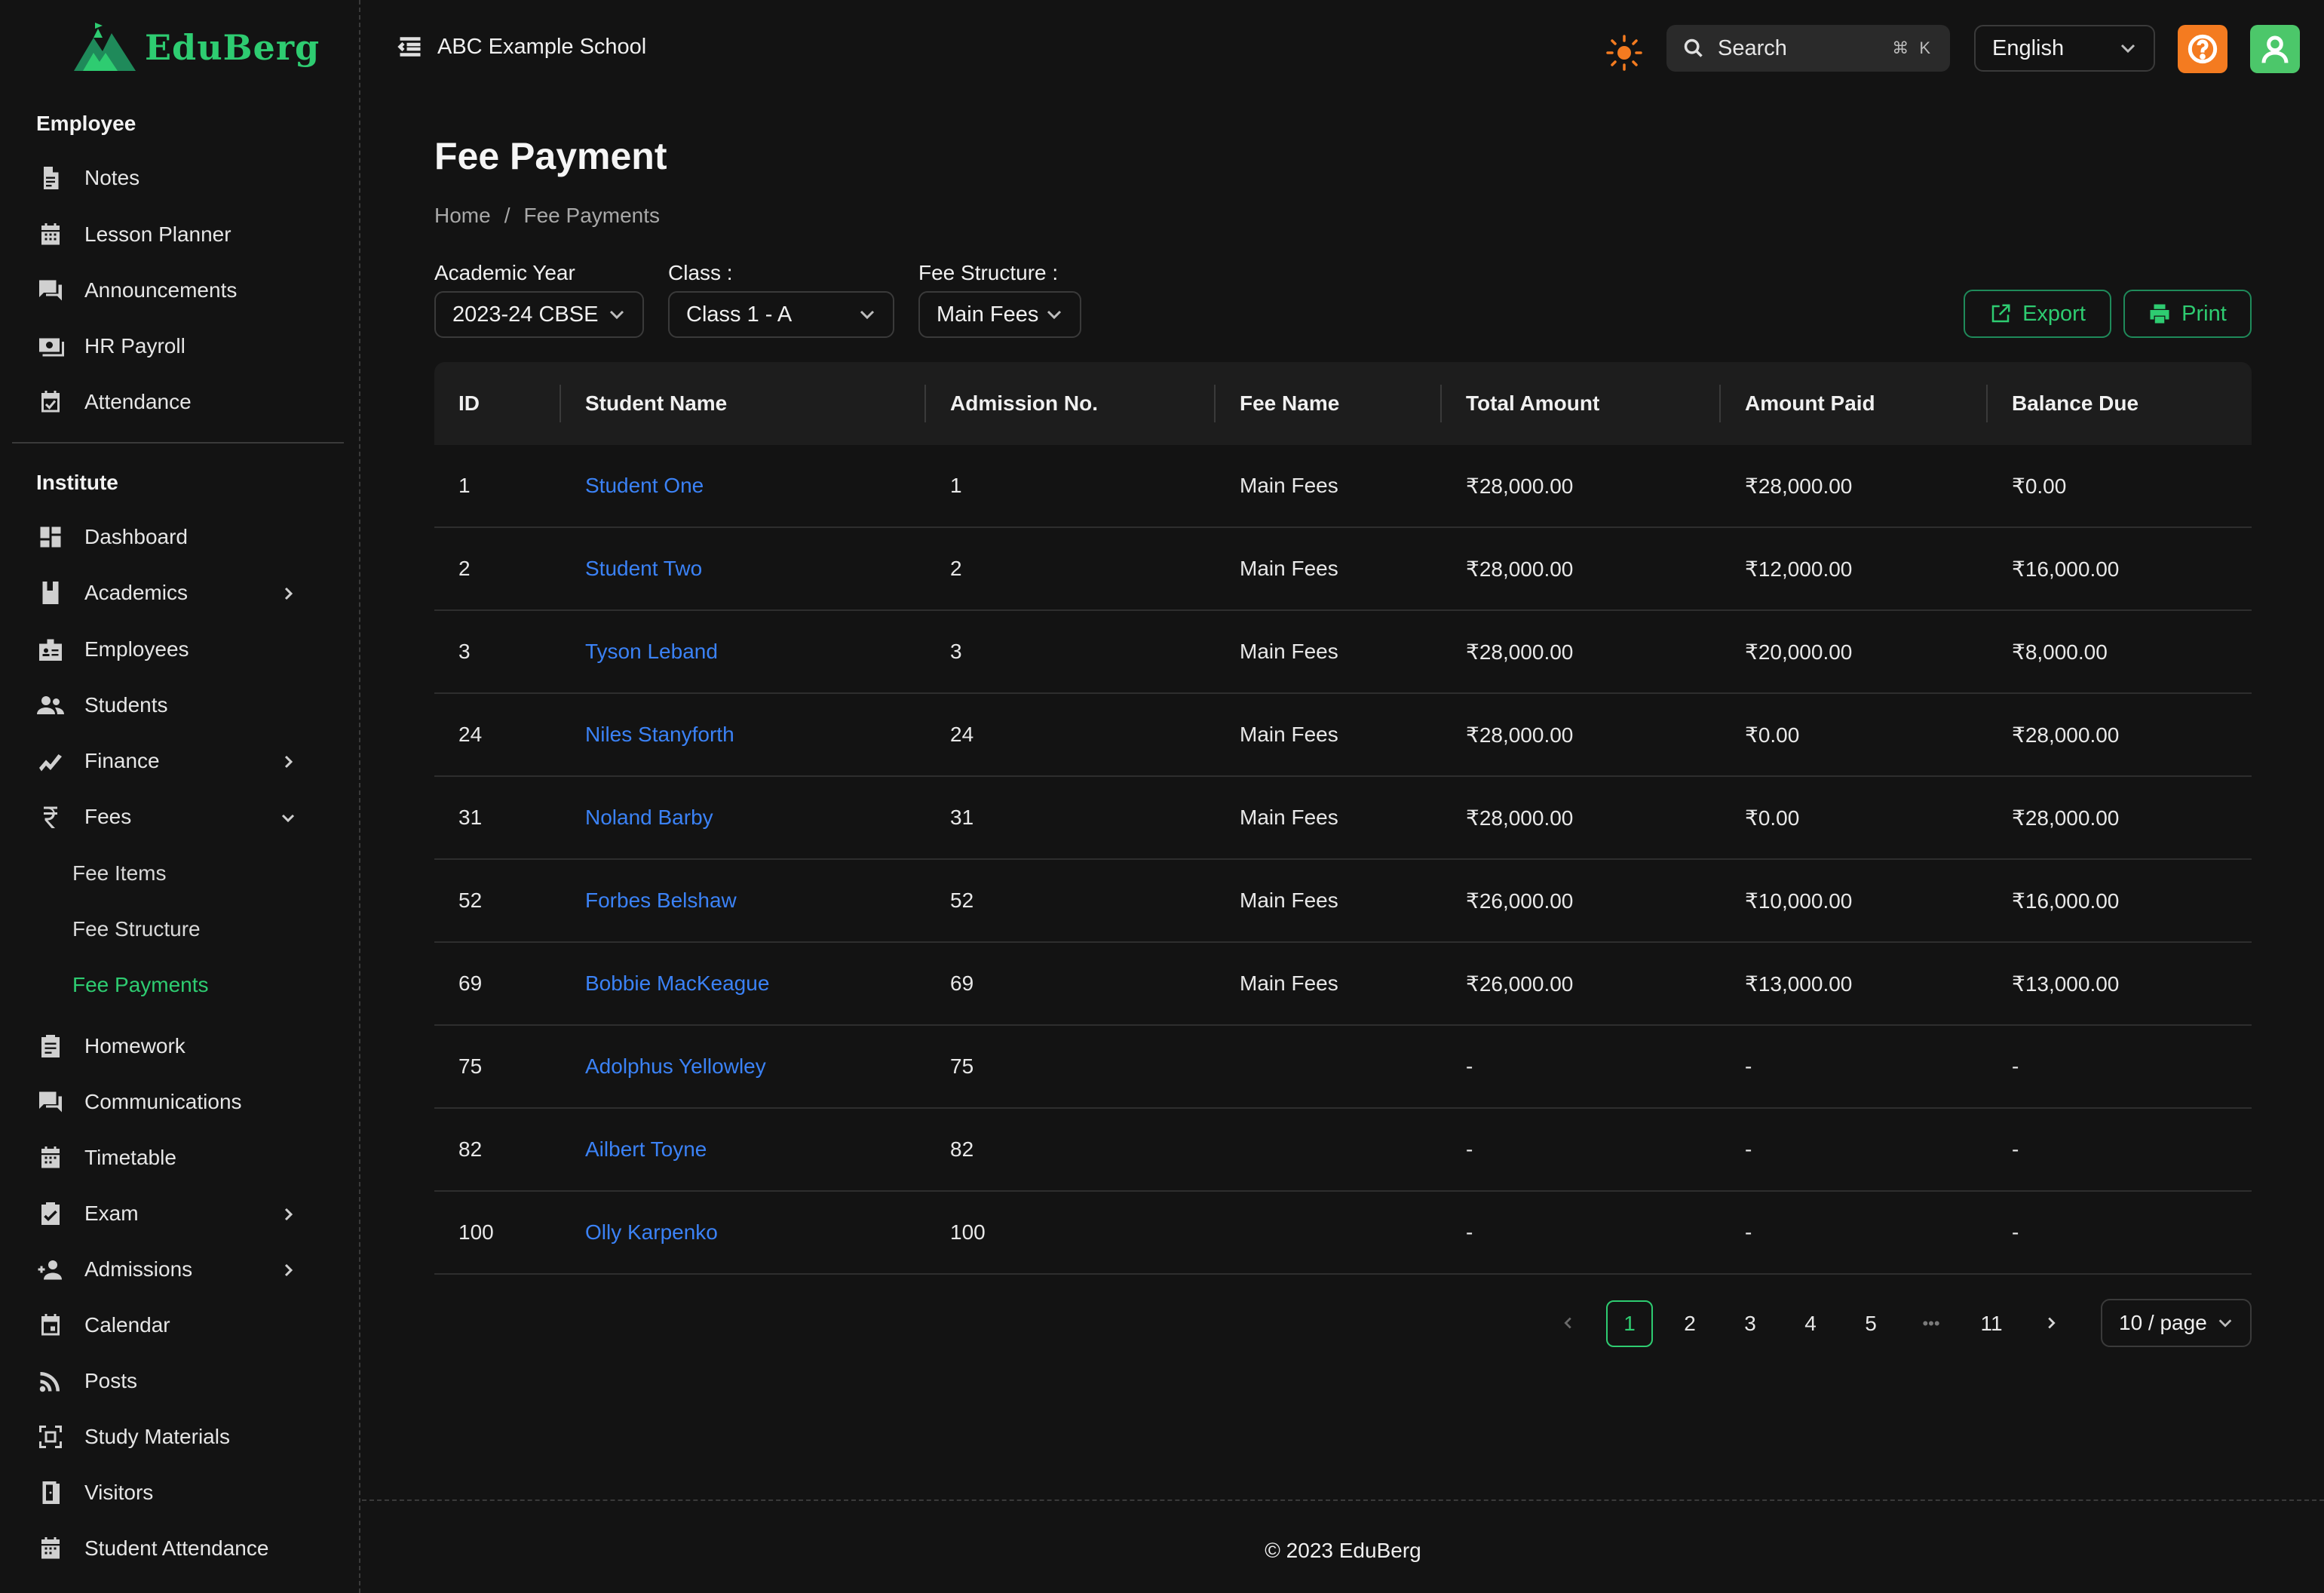 The width and height of the screenshot is (2324, 1593). Describe the element at coordinates (651, 1233) in the screenshot. I see `cell-student-name-link: Olly Karpenko` at that location.